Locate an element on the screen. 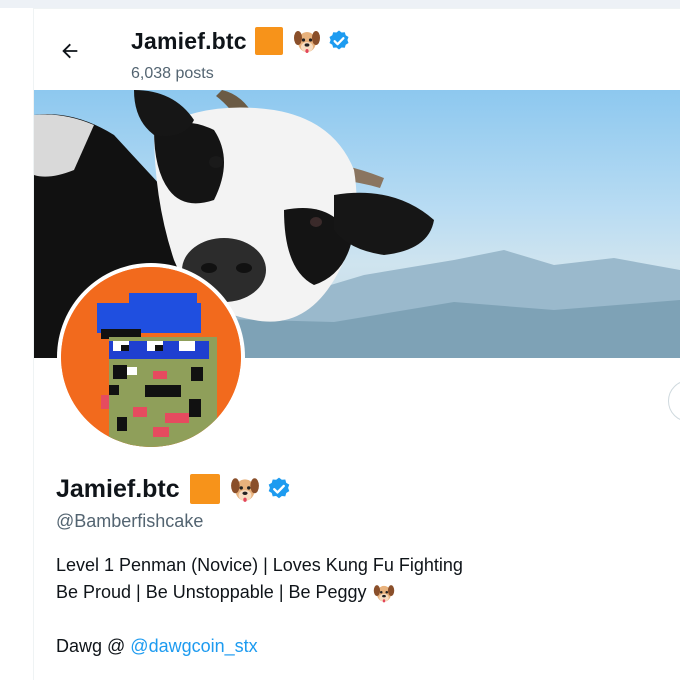 Image resolution: width=680 pixels, height=680 pixels. browser-top-strip is located at coordinates (340, 4).